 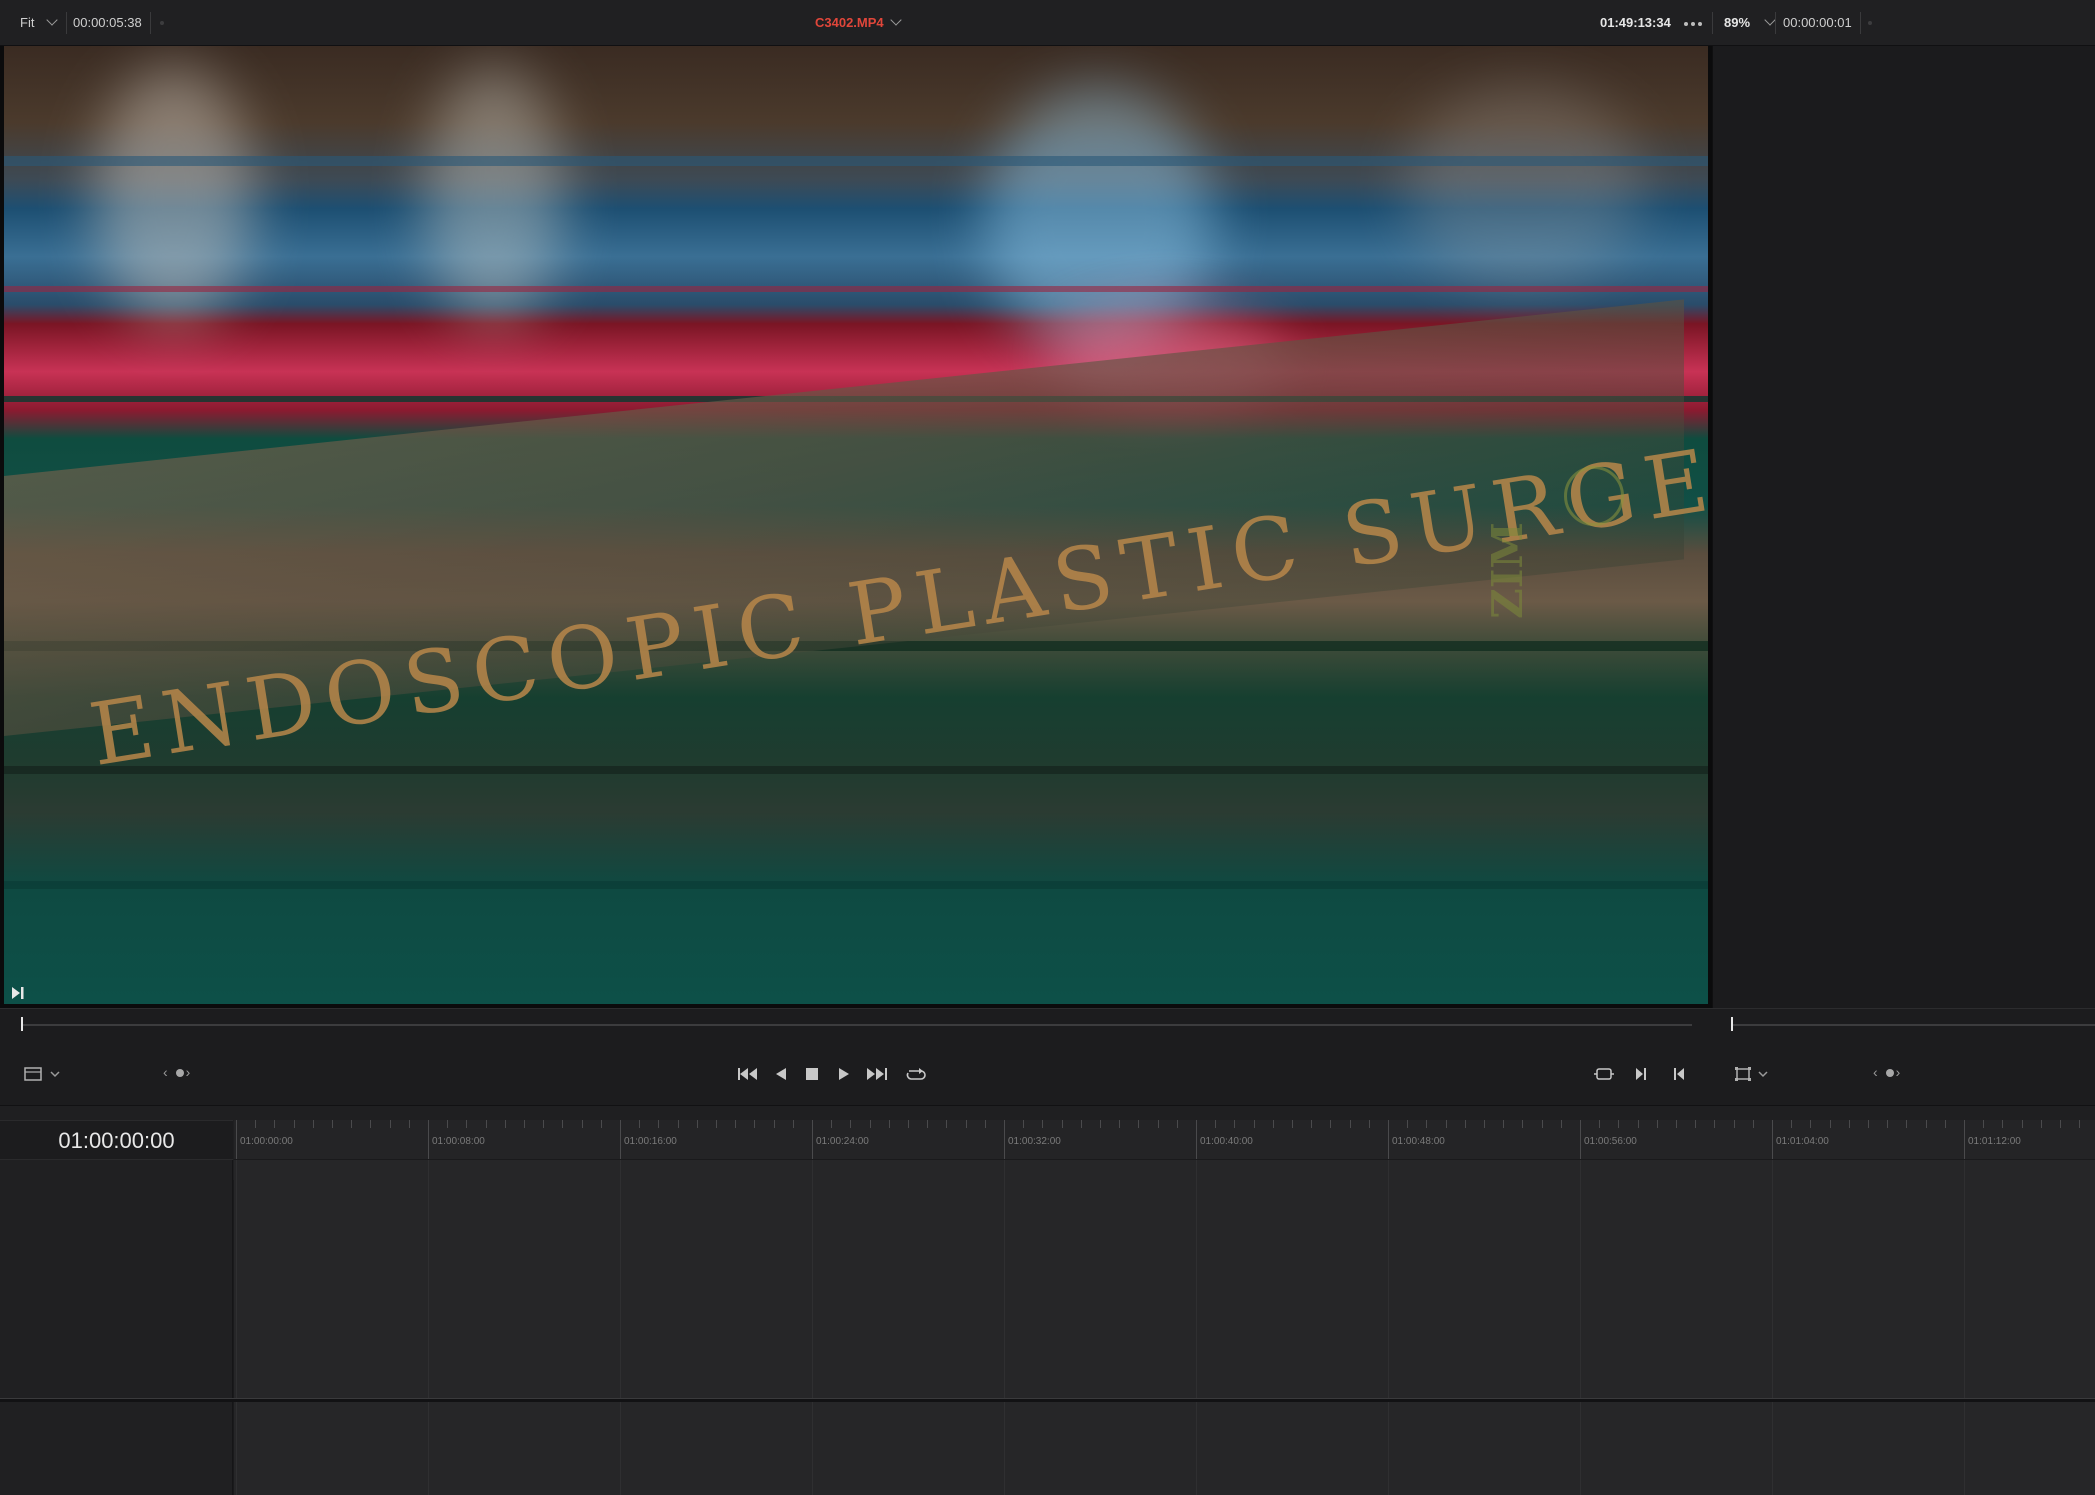 I want to click on record-playhead, so click(x=1732, y=1024).